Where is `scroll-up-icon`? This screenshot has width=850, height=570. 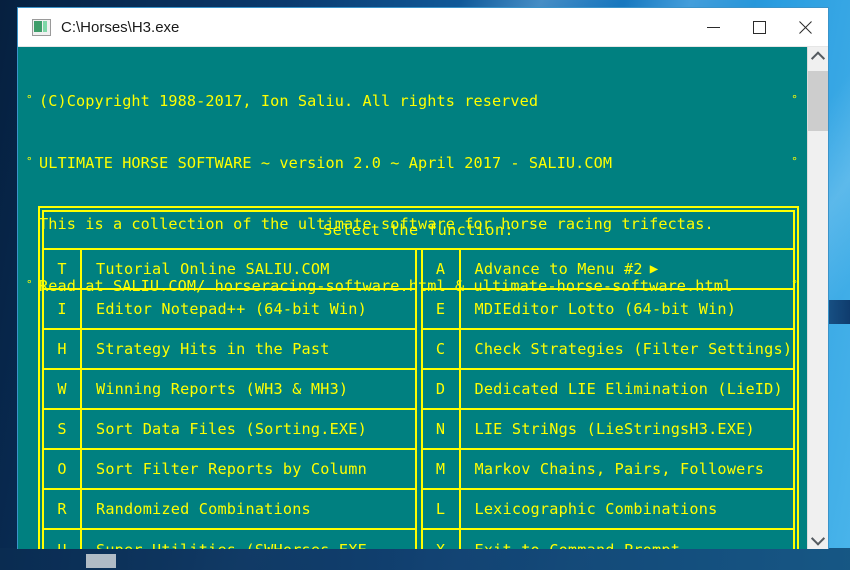 scroll-up-icon is located at coordinates (818, 57).